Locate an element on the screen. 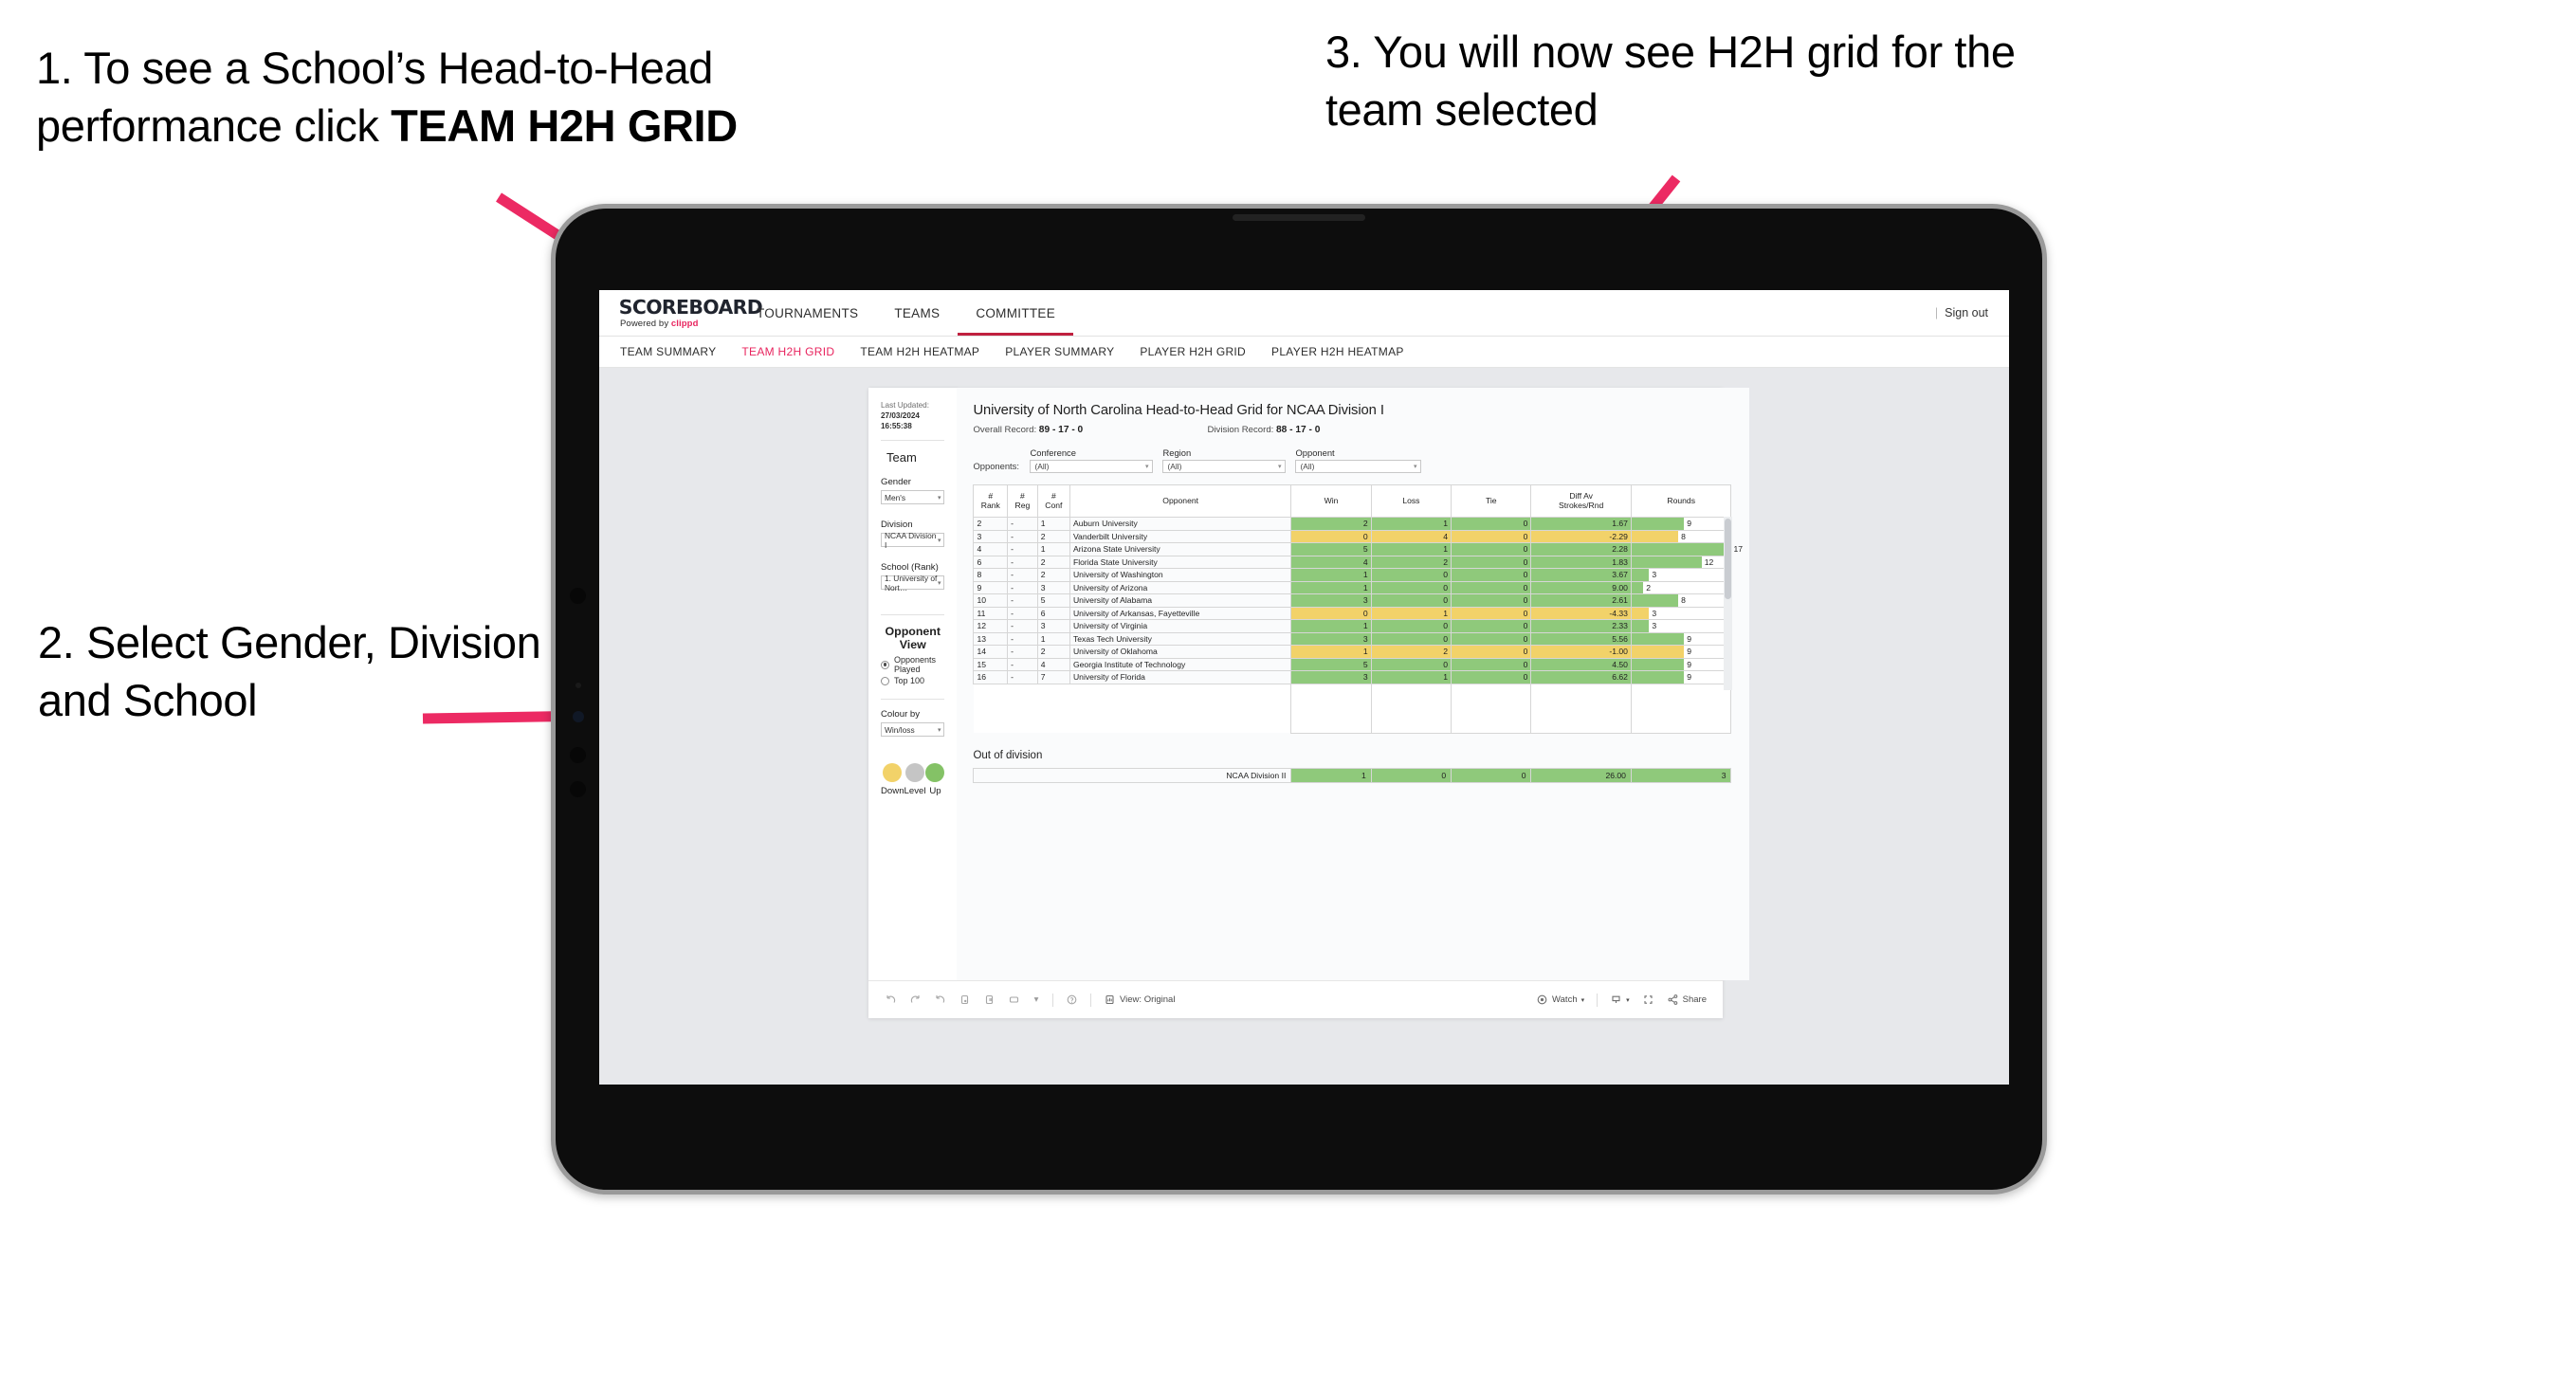 This screenshot has height=1386, width=2576. th-win: Win is located at coordinates (1331, 501).